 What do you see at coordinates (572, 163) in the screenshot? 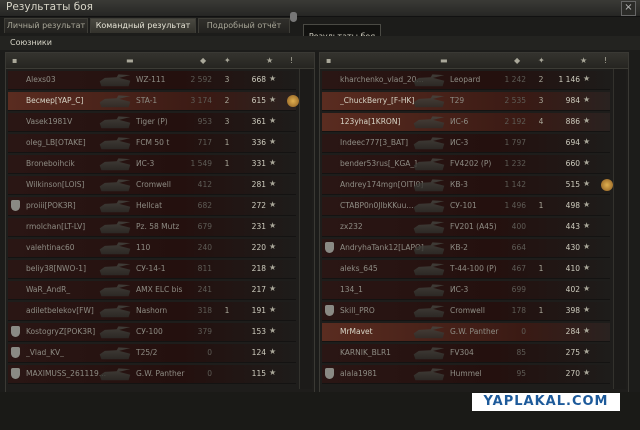
I see `xp-value: 660` at bounding box center [572, 163].